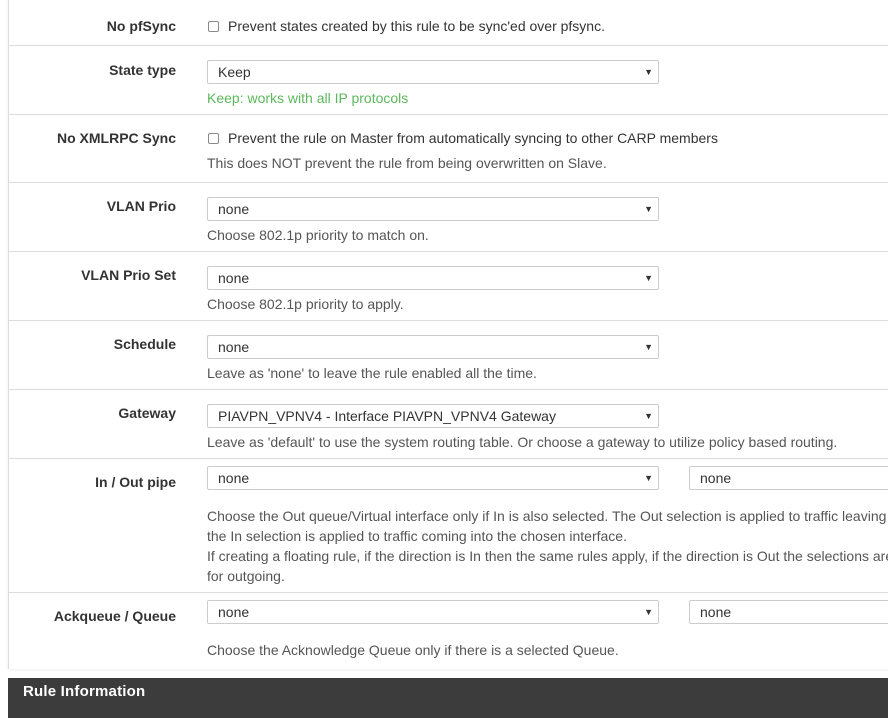 Image resolution: width=888 pixels, height=718 pixels. What do you see at coordinates (213, 26) in the screenshot?
I see `no-pfsync-checkbox` at bounding box center [213, 26].